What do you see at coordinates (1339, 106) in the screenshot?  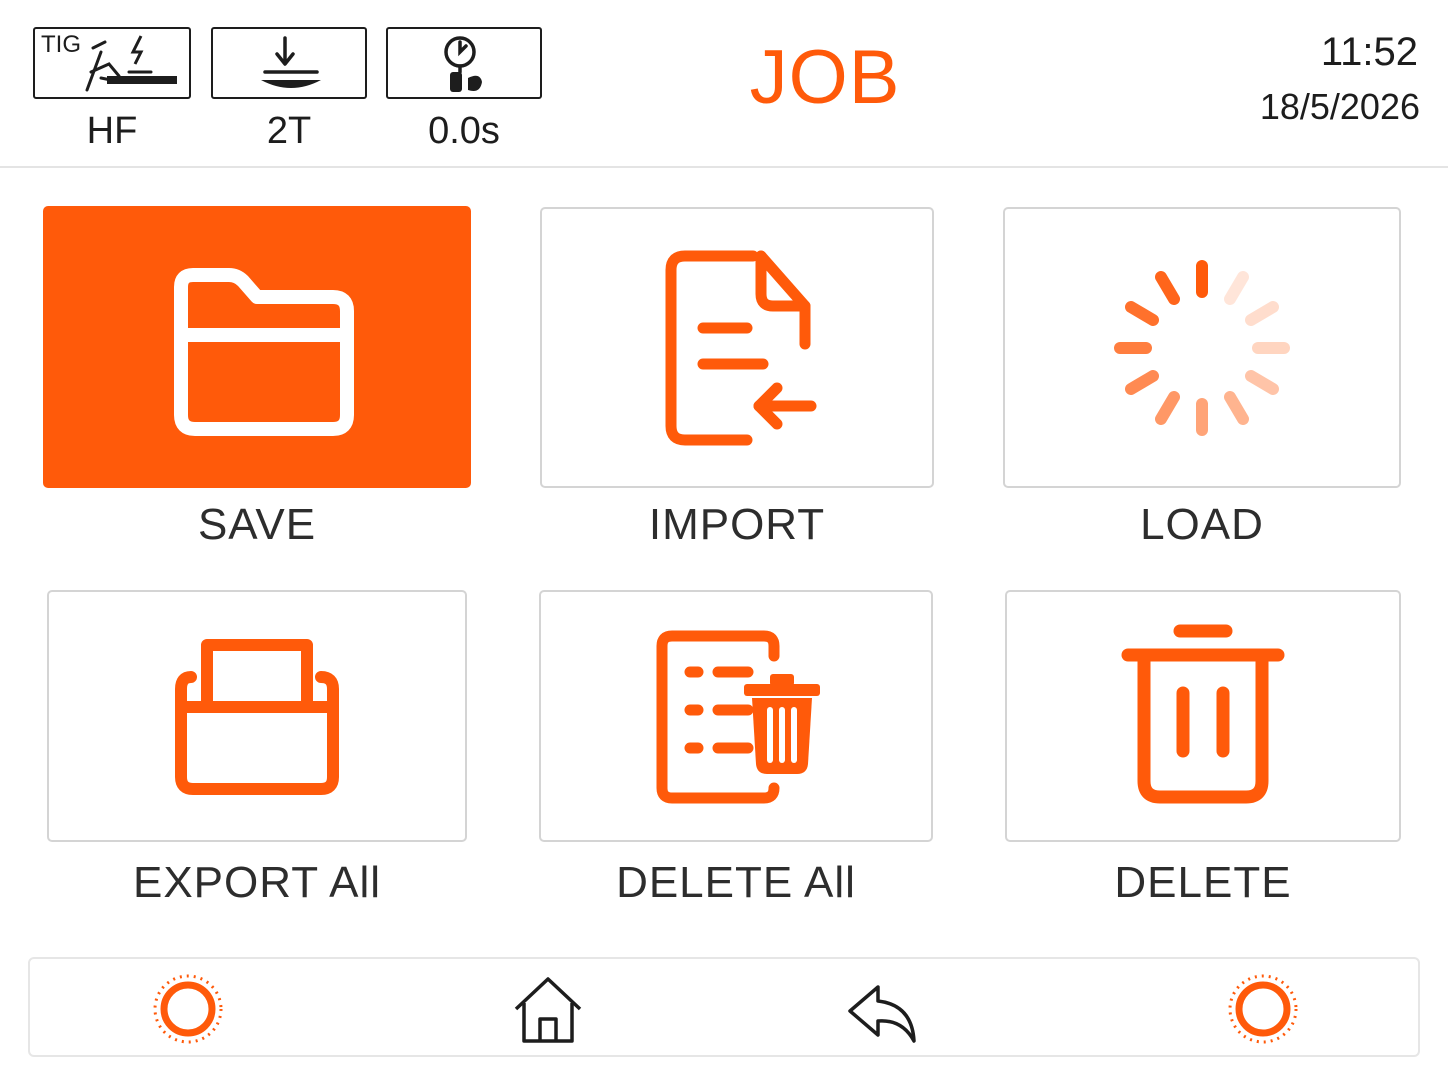 I see `clock-date: 18/5/2026` at bounding box center [1339, 106].